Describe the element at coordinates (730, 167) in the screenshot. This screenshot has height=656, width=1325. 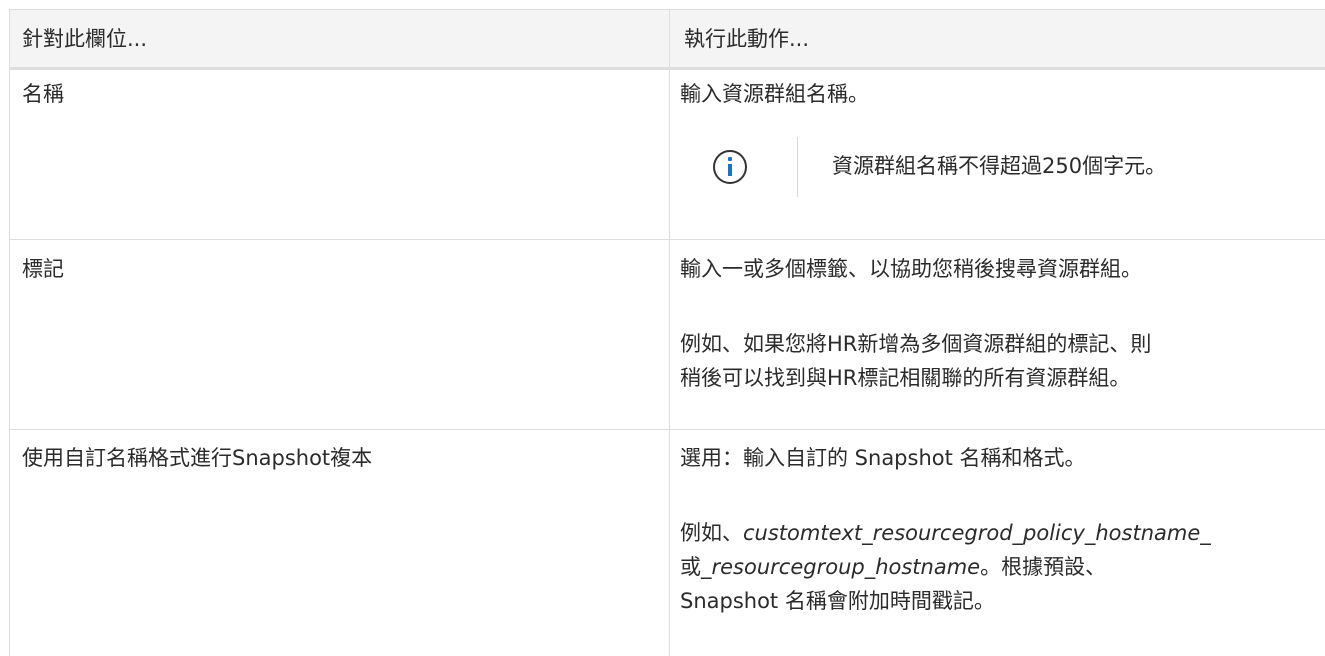
I see `info-icon` at that location.